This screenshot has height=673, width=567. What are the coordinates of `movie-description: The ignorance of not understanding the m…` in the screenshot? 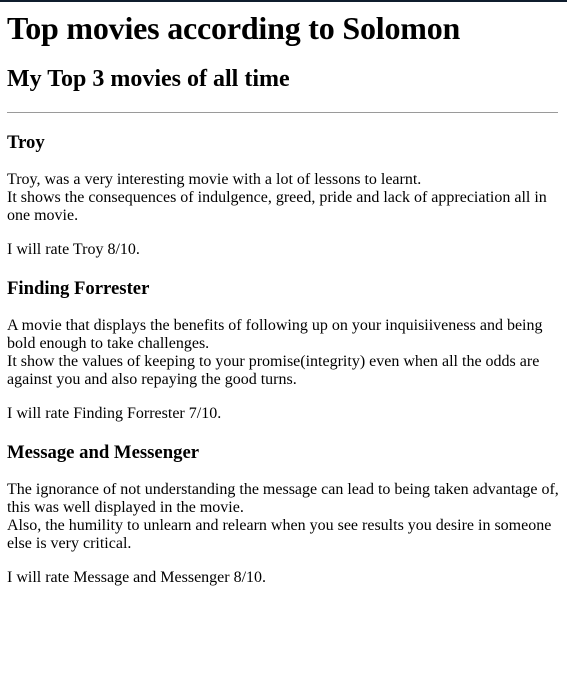 It's located at (283, 517).